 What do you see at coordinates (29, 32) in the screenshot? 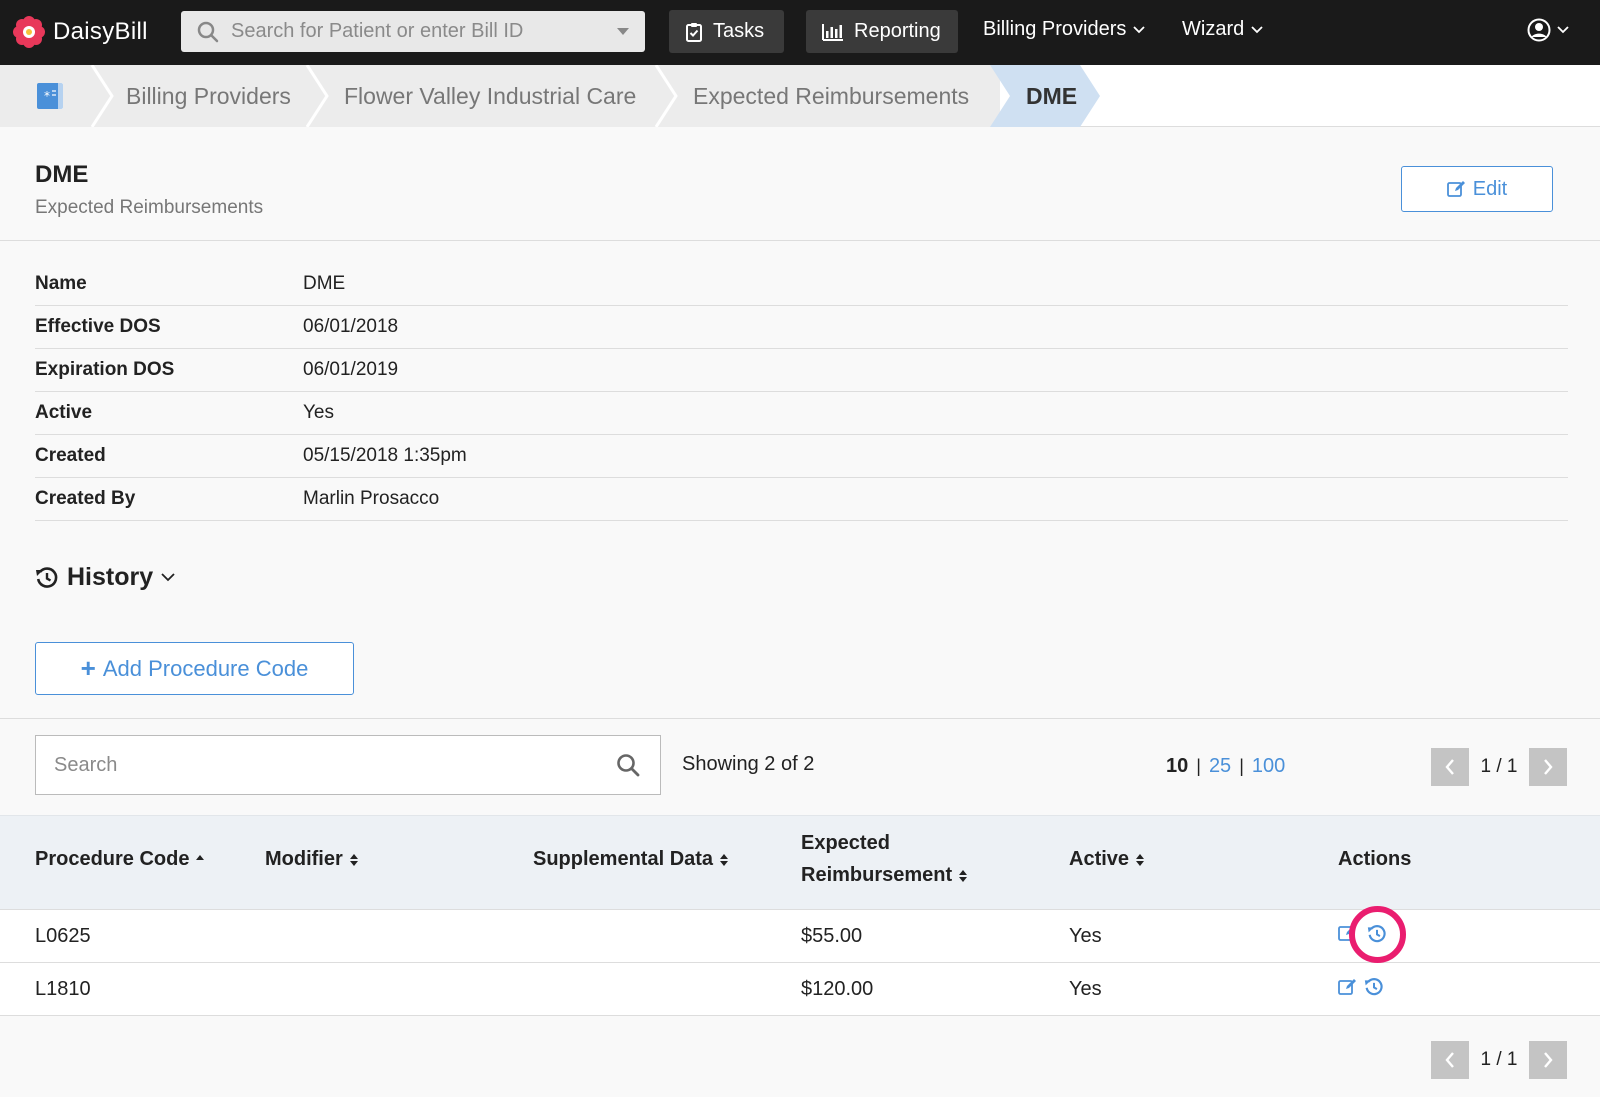
I see `daisy-logo-icon` at bounding box center [29, 32].